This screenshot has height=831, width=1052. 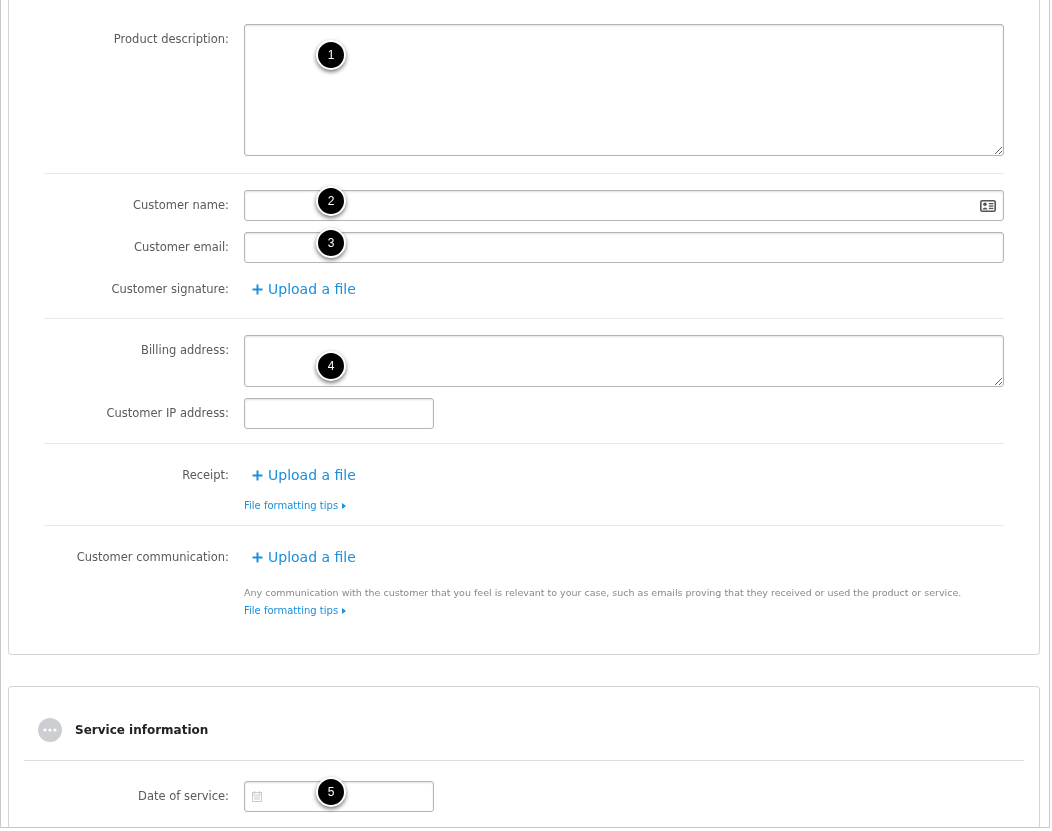 I want to click on field-label: Customer name:, so click(x=180, y=205).